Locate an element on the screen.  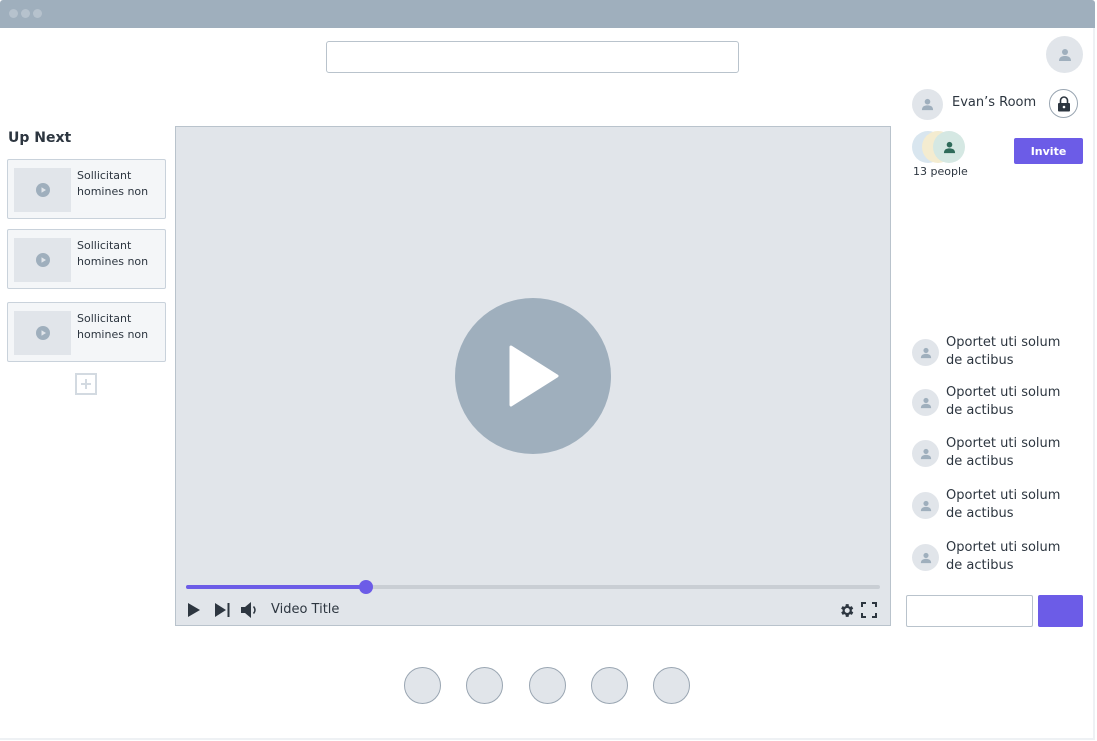
lock-icon is located at coordinates (1063, 103).